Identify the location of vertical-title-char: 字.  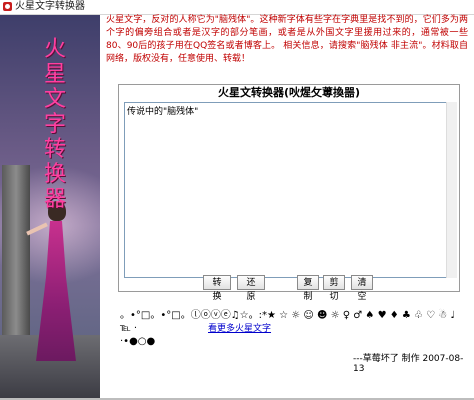
(54, 124).